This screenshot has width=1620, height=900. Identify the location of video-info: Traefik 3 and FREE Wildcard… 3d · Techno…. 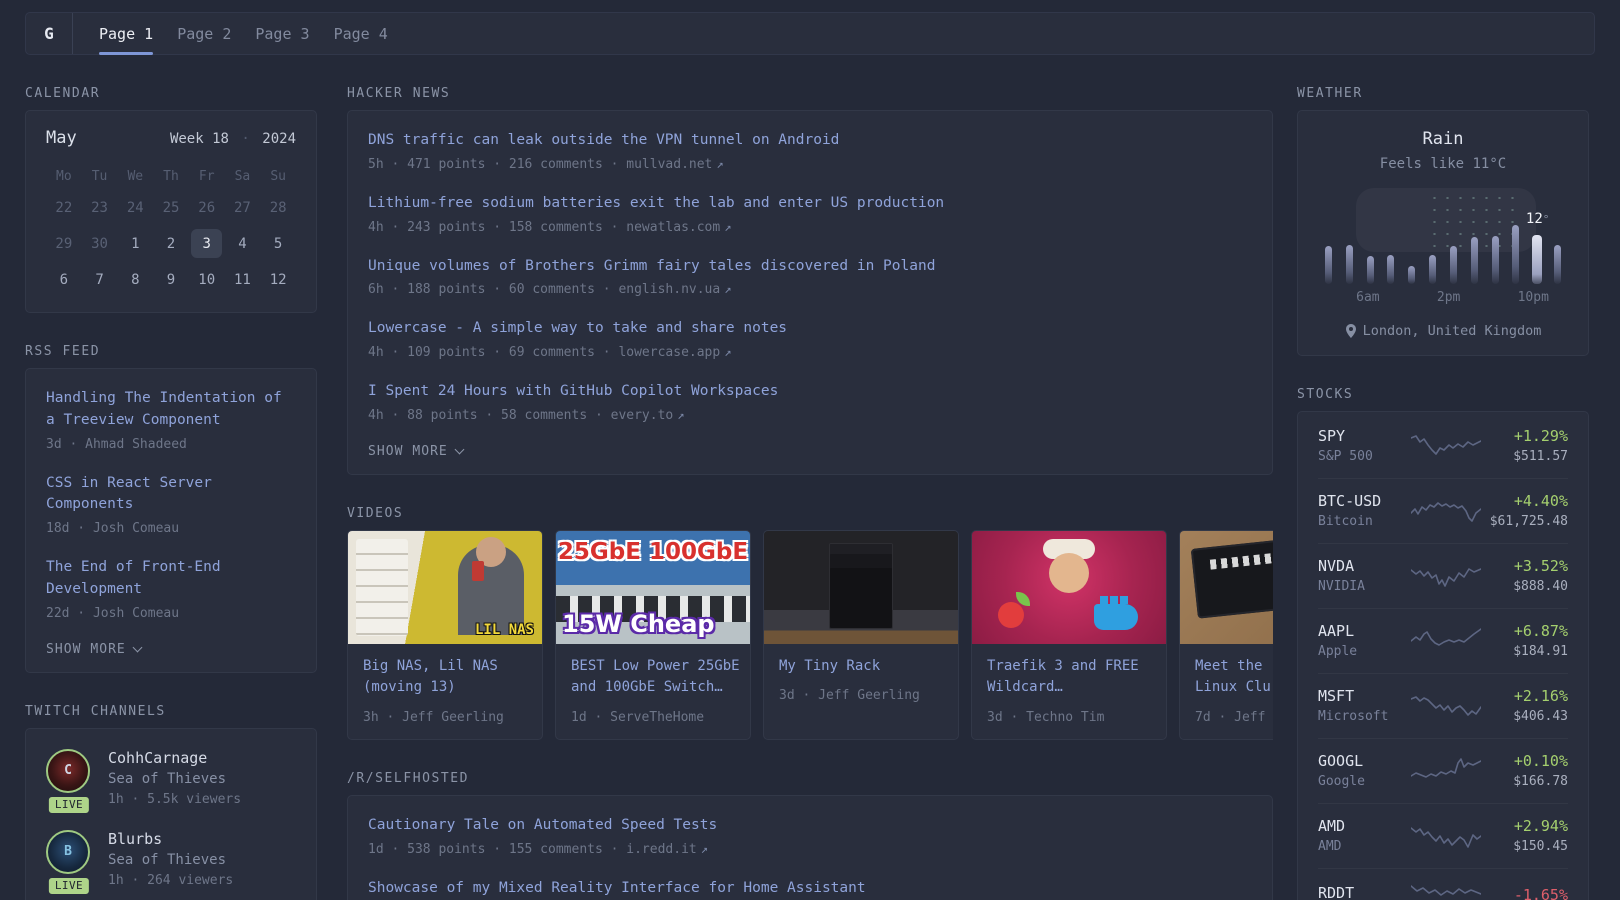
(1069, 691).